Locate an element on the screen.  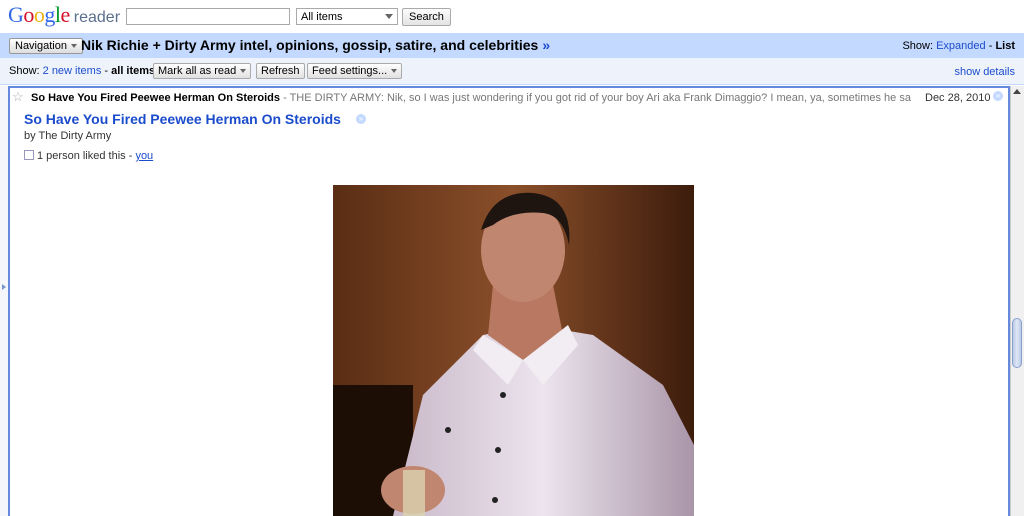
show-filter-label: Show: is located at coordinates (24, 71).